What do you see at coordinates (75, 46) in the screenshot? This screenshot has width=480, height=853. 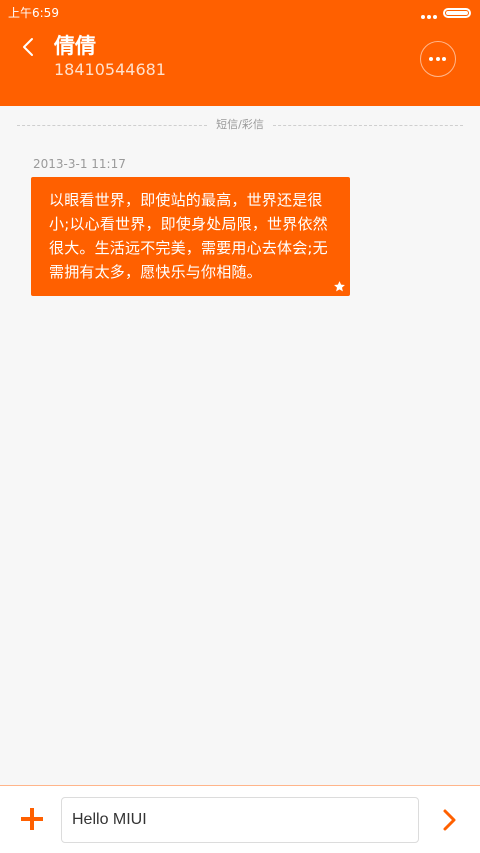 I see `contact-name: 倩倩` at bounding box center [75, 46].